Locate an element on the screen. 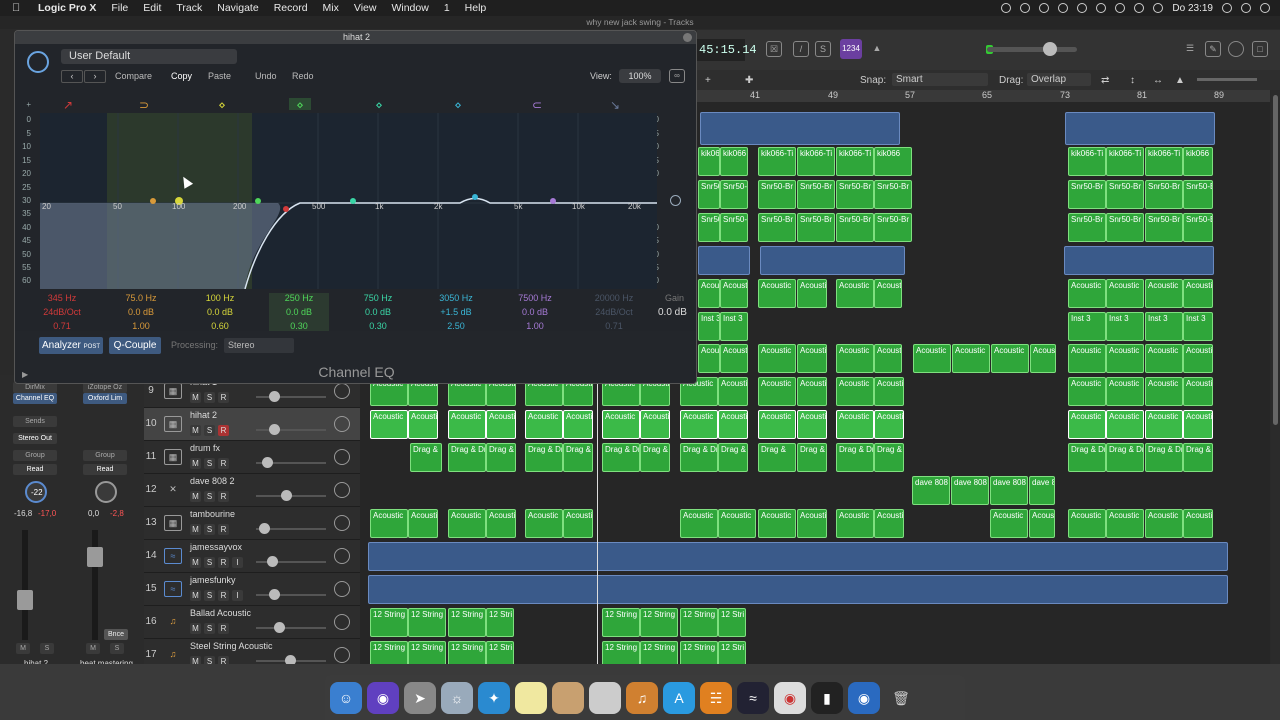 The width and height of the screenshot is (1280, 720). band-freq: 75.0 Hz is located at coordinates (141, 300).